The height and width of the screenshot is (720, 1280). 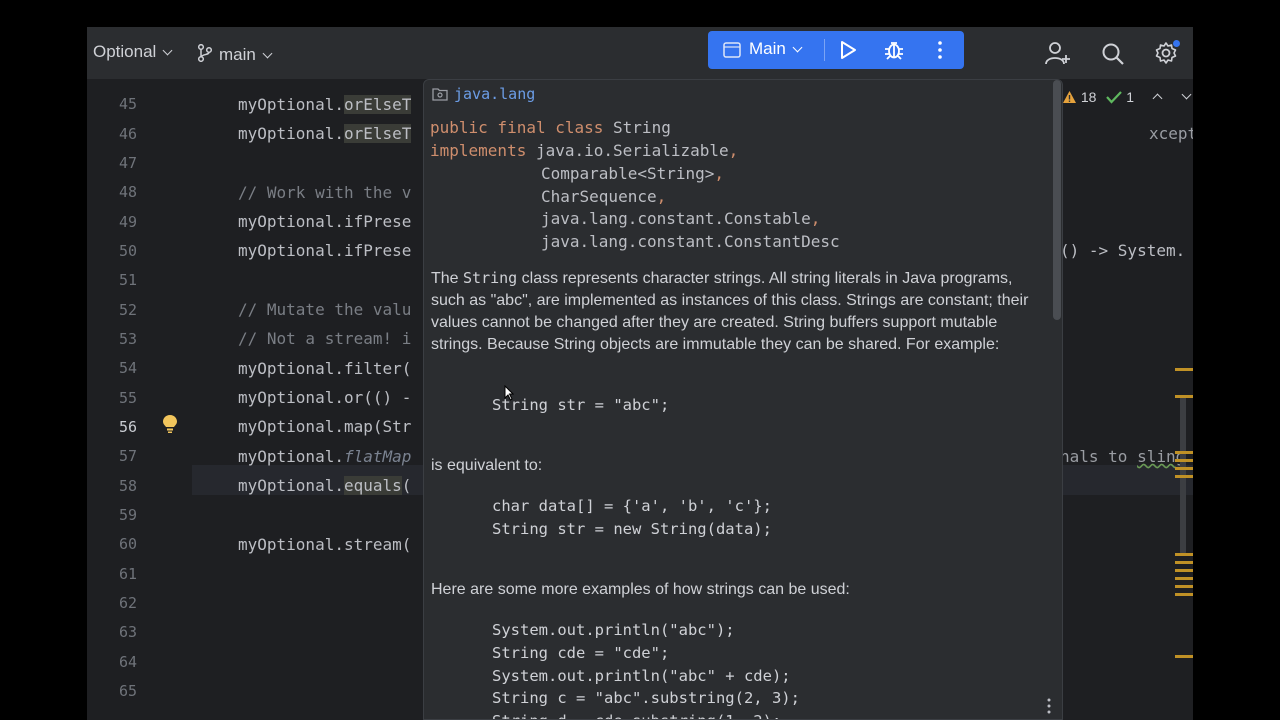 What do you see at coordinates (127, 251) in the screenshot?
I see `line-number: 50` at bounding box center [127, 251].